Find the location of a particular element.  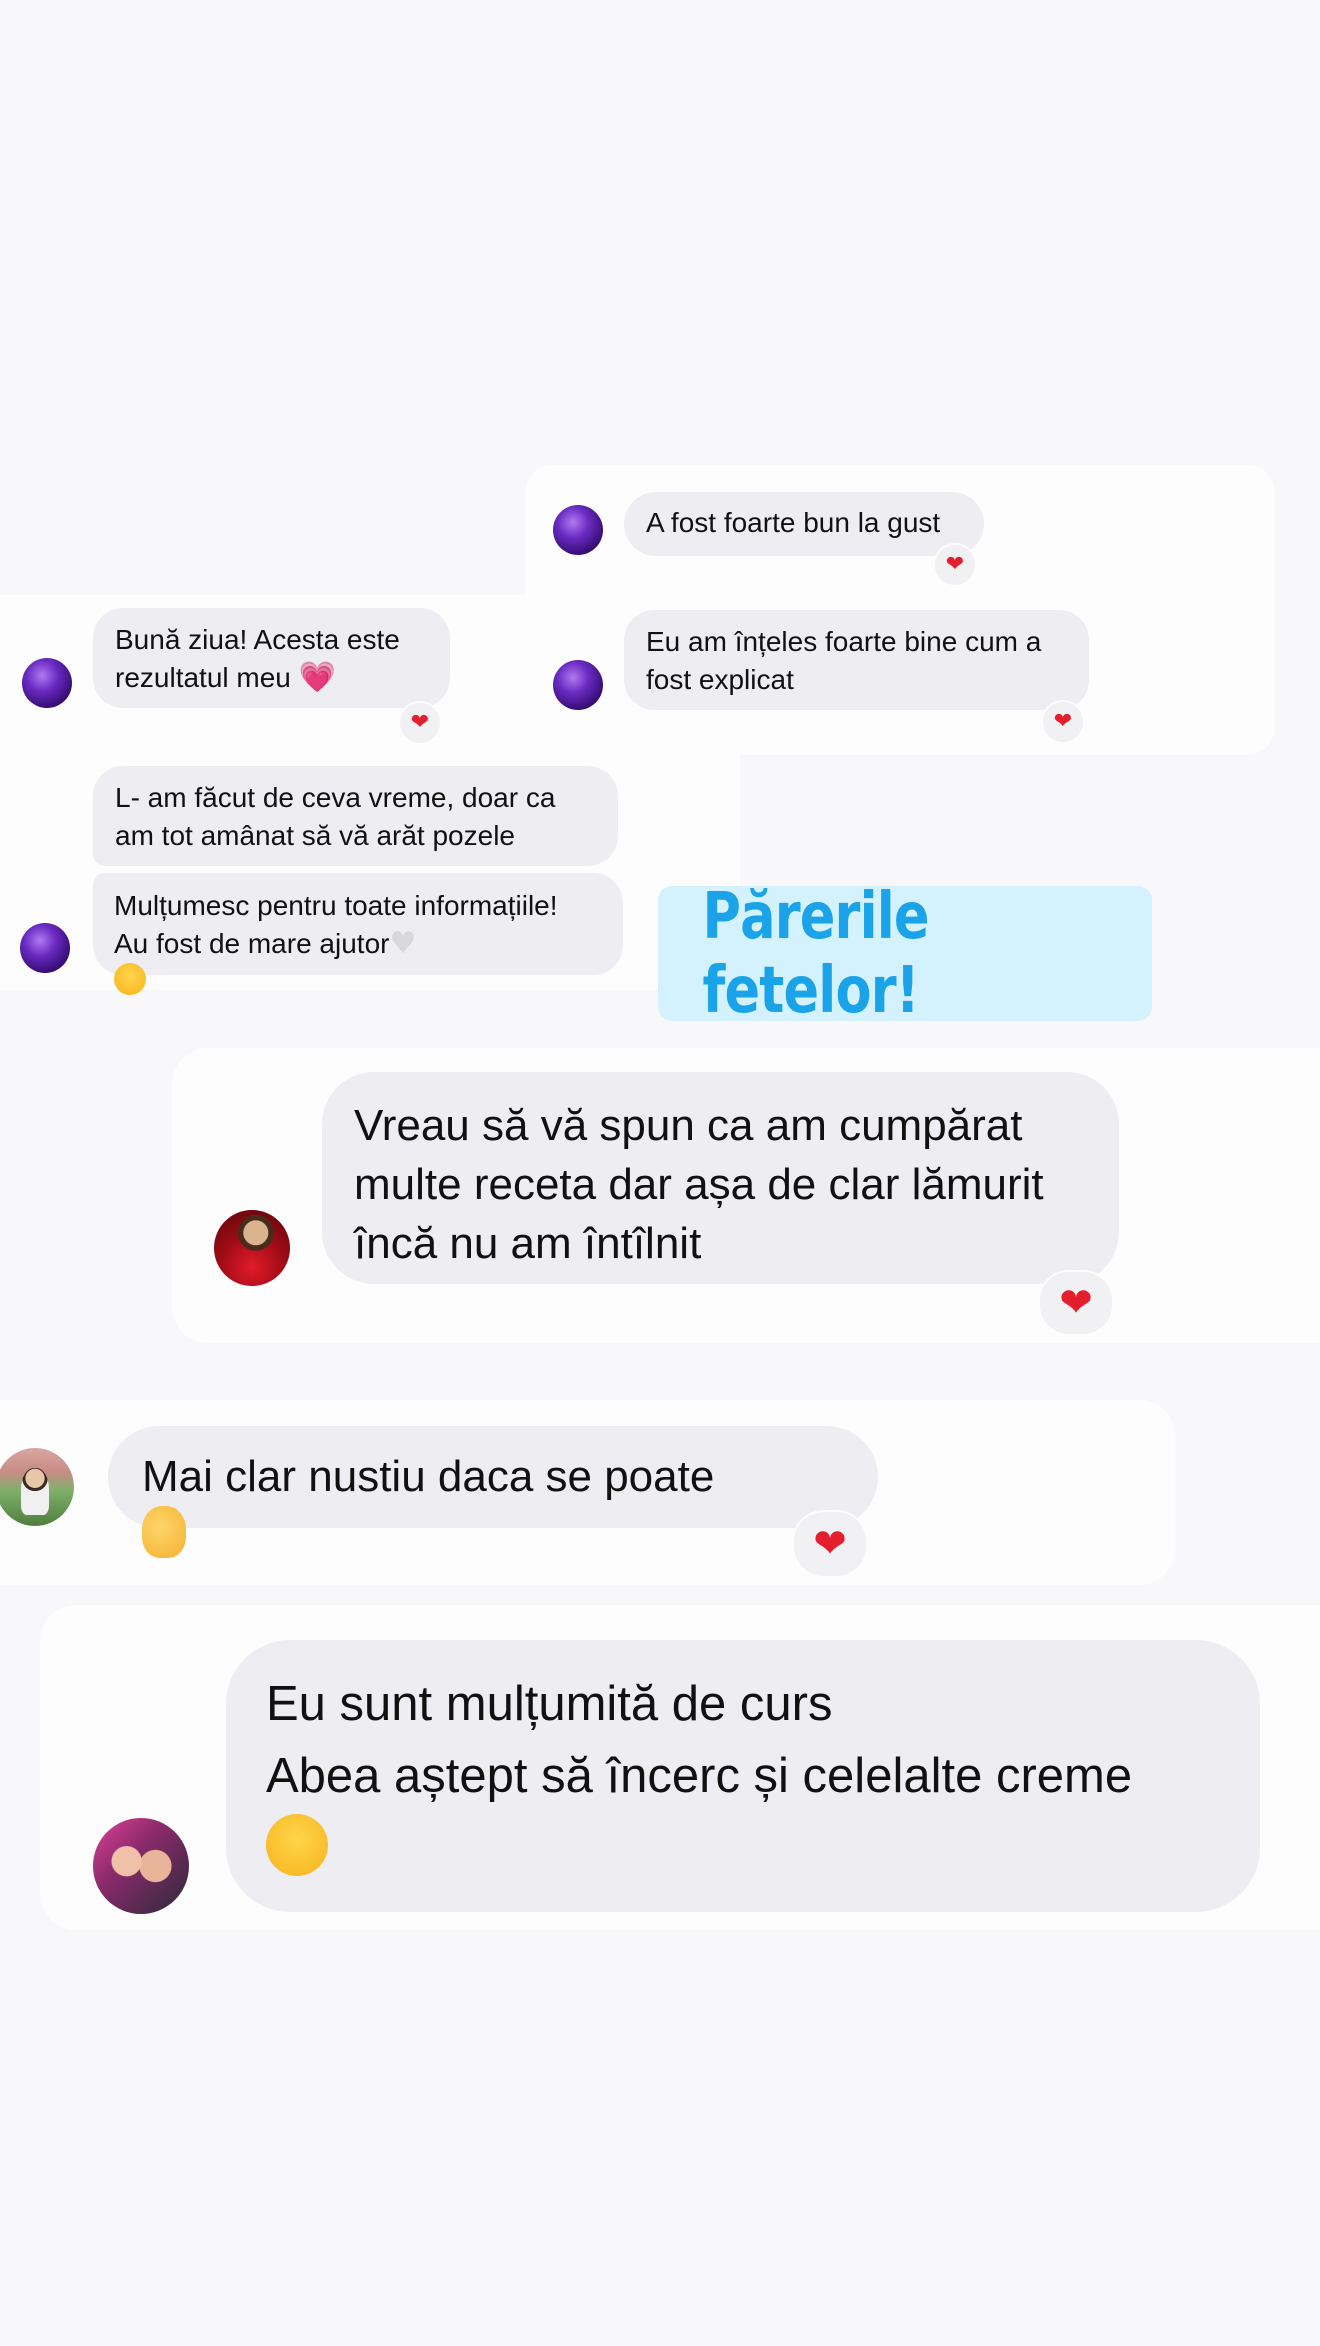

ok-hand-icon is located at coordinates (164, 1532).